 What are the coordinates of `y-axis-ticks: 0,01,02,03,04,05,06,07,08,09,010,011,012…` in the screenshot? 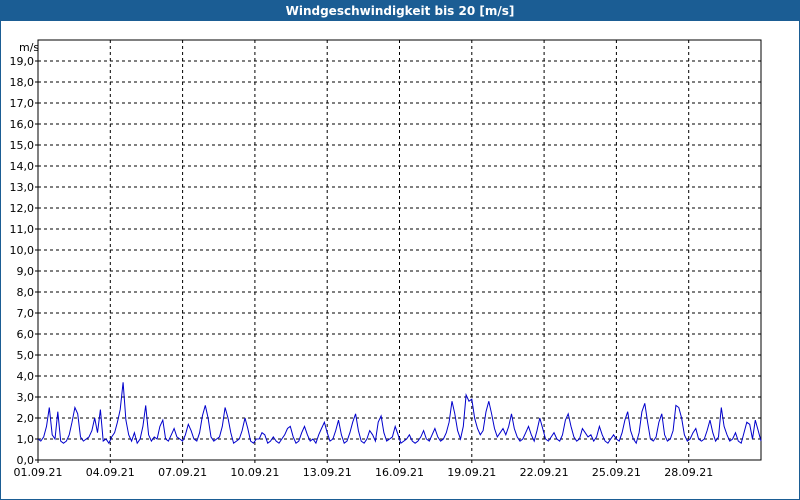 It's located at (24, 261).